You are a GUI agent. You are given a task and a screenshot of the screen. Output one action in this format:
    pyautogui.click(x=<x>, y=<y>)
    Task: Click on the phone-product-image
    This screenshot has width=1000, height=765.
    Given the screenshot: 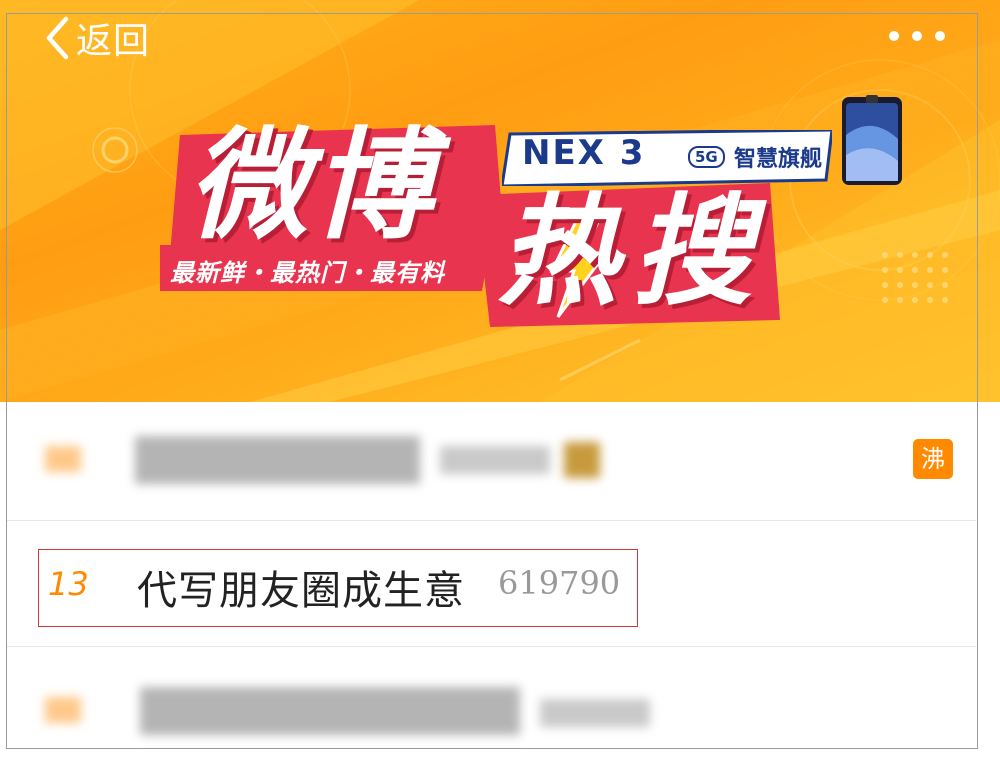 What is the action you would take?
    pyautogui.click(x=872, y=140)
    